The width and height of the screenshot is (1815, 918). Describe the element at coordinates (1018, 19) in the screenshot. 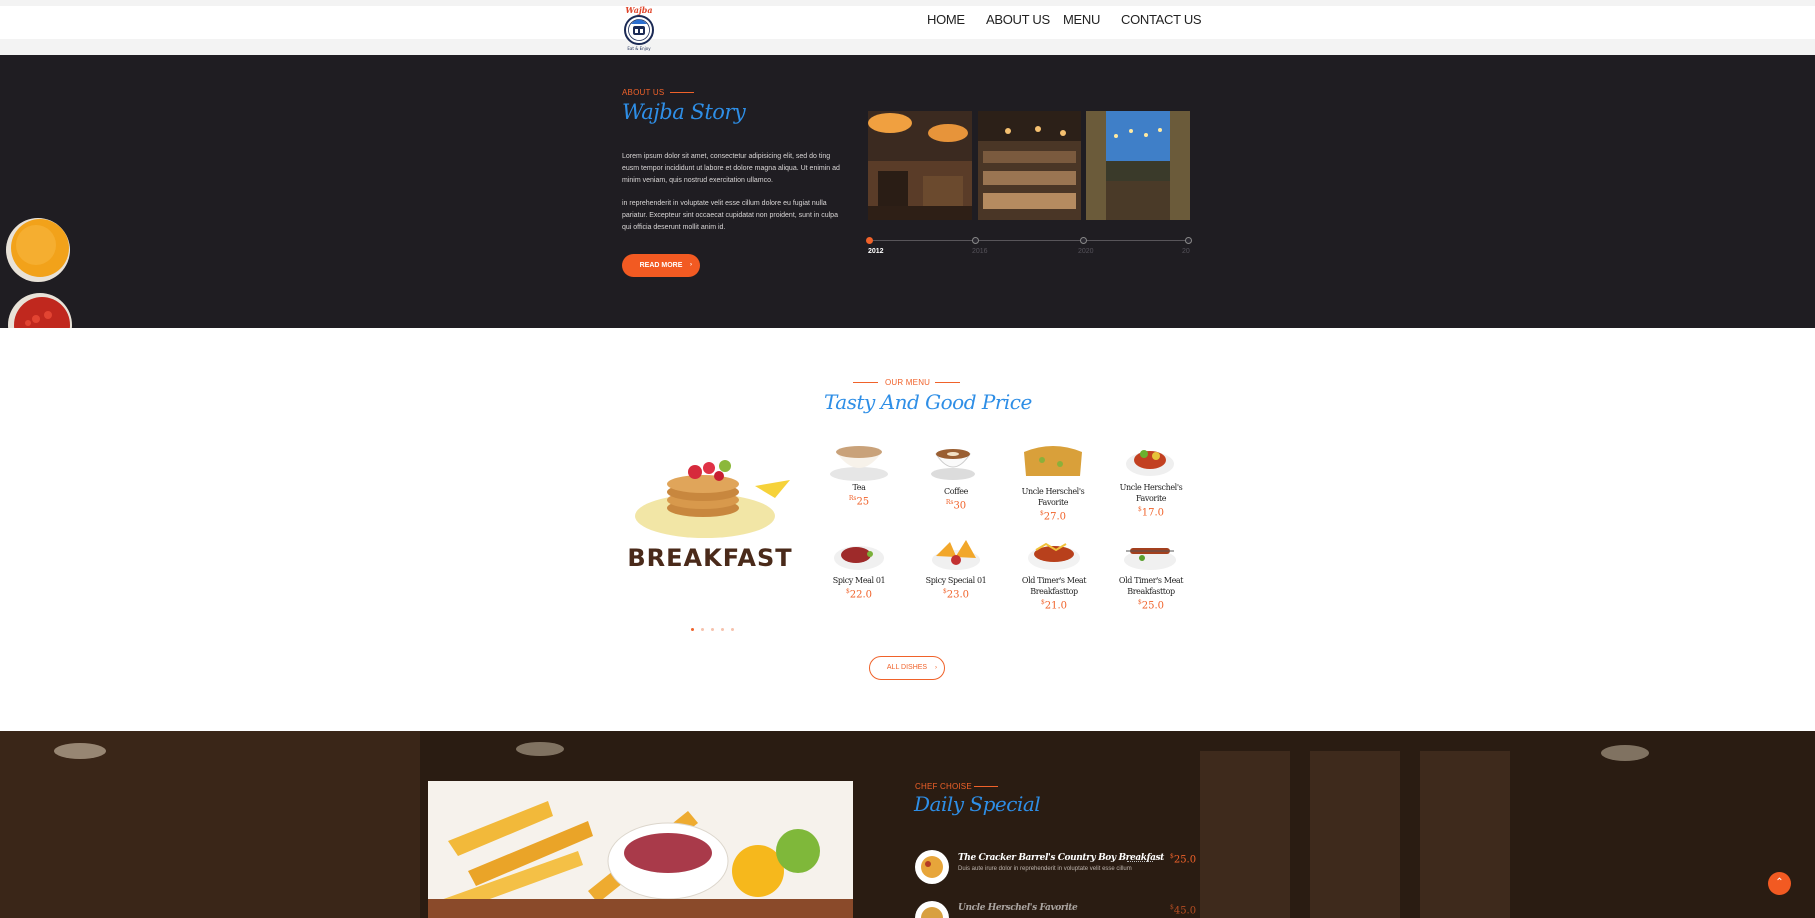

I see `nav-about-us: ABOUT US` at that location.